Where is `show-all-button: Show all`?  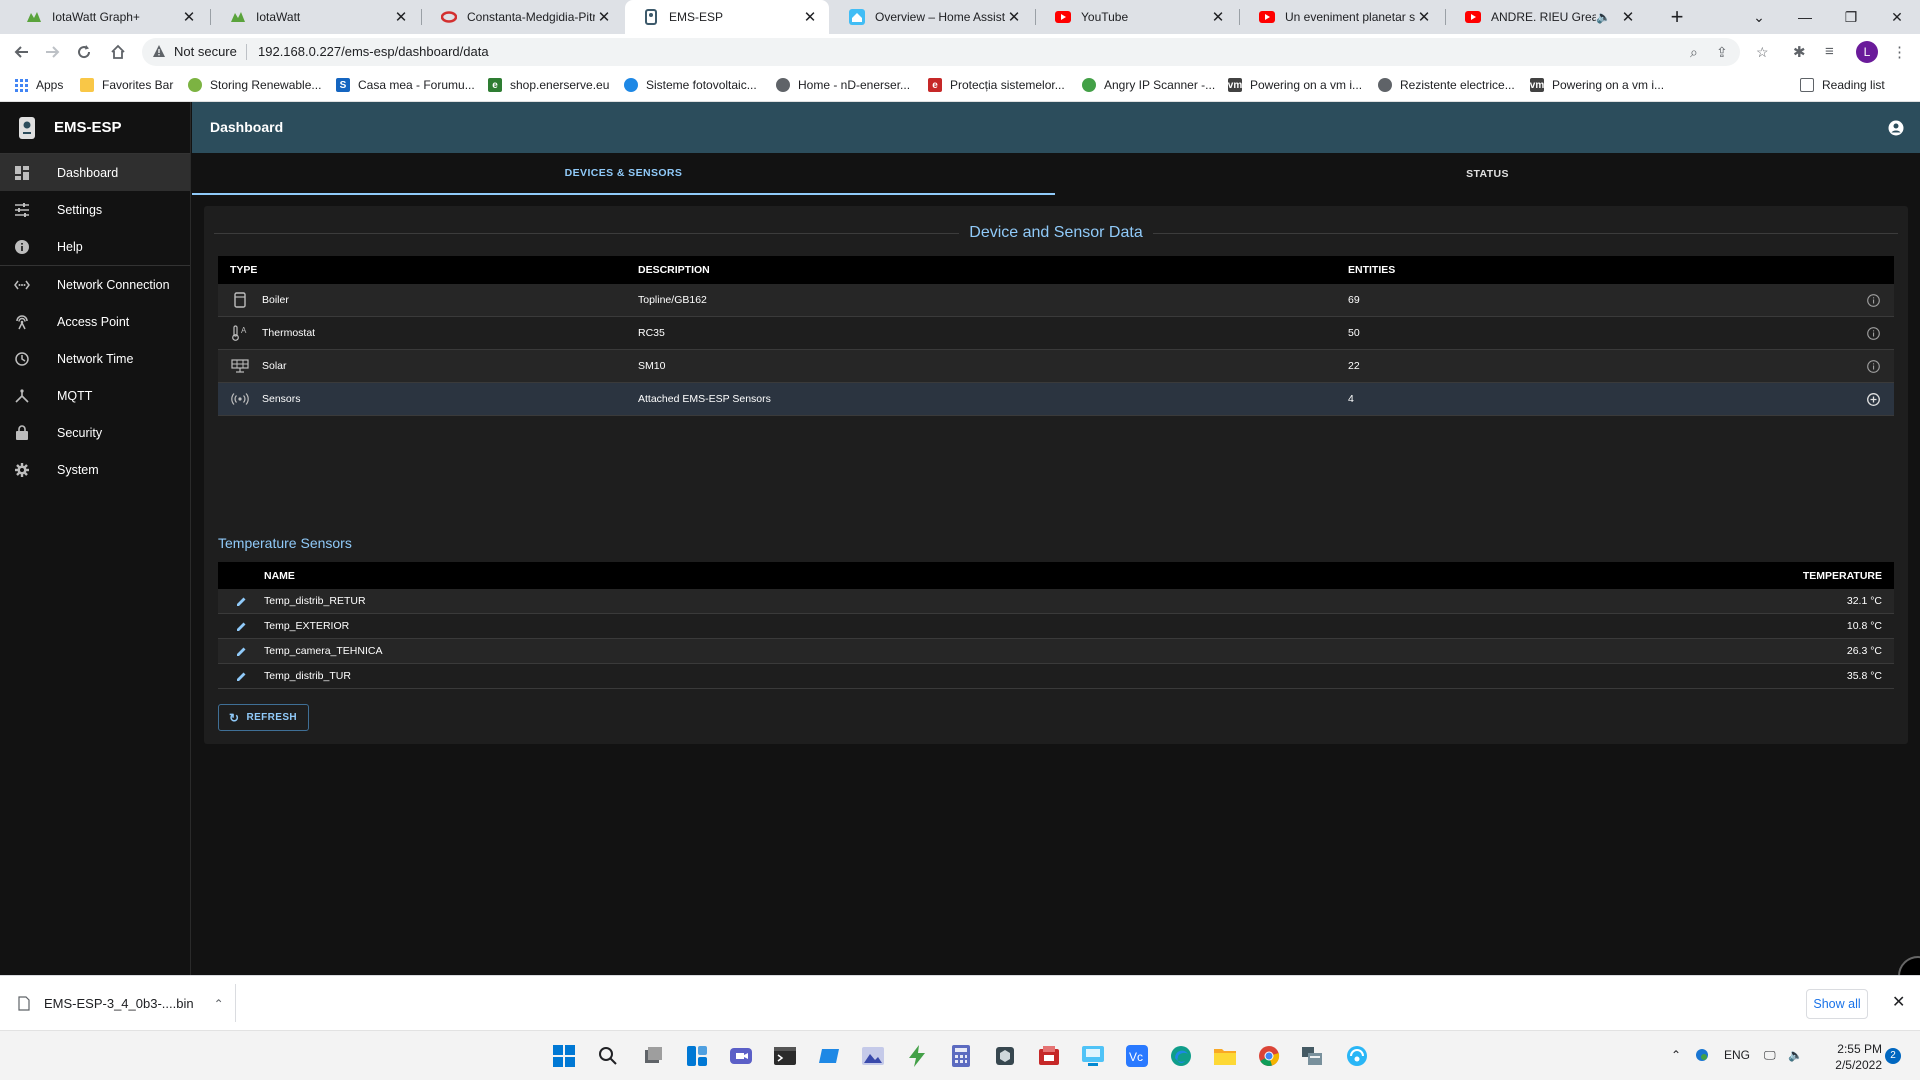 show-all-button: Show all is located at coordinates (1837, 1004).